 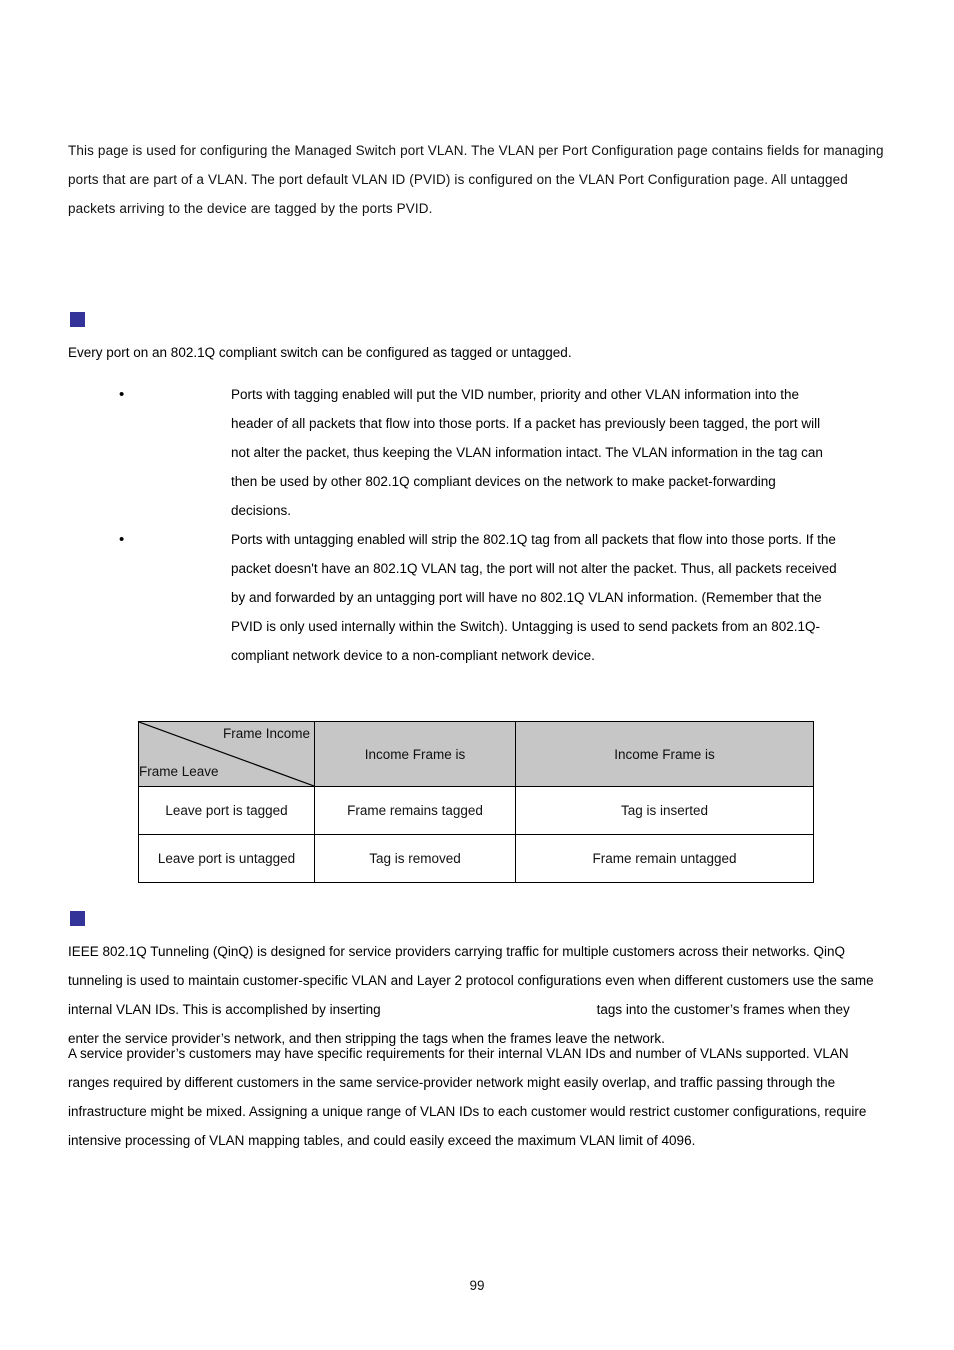 I want to click on table-column-header-1: Income Frame is, so click(x=415, y=754).